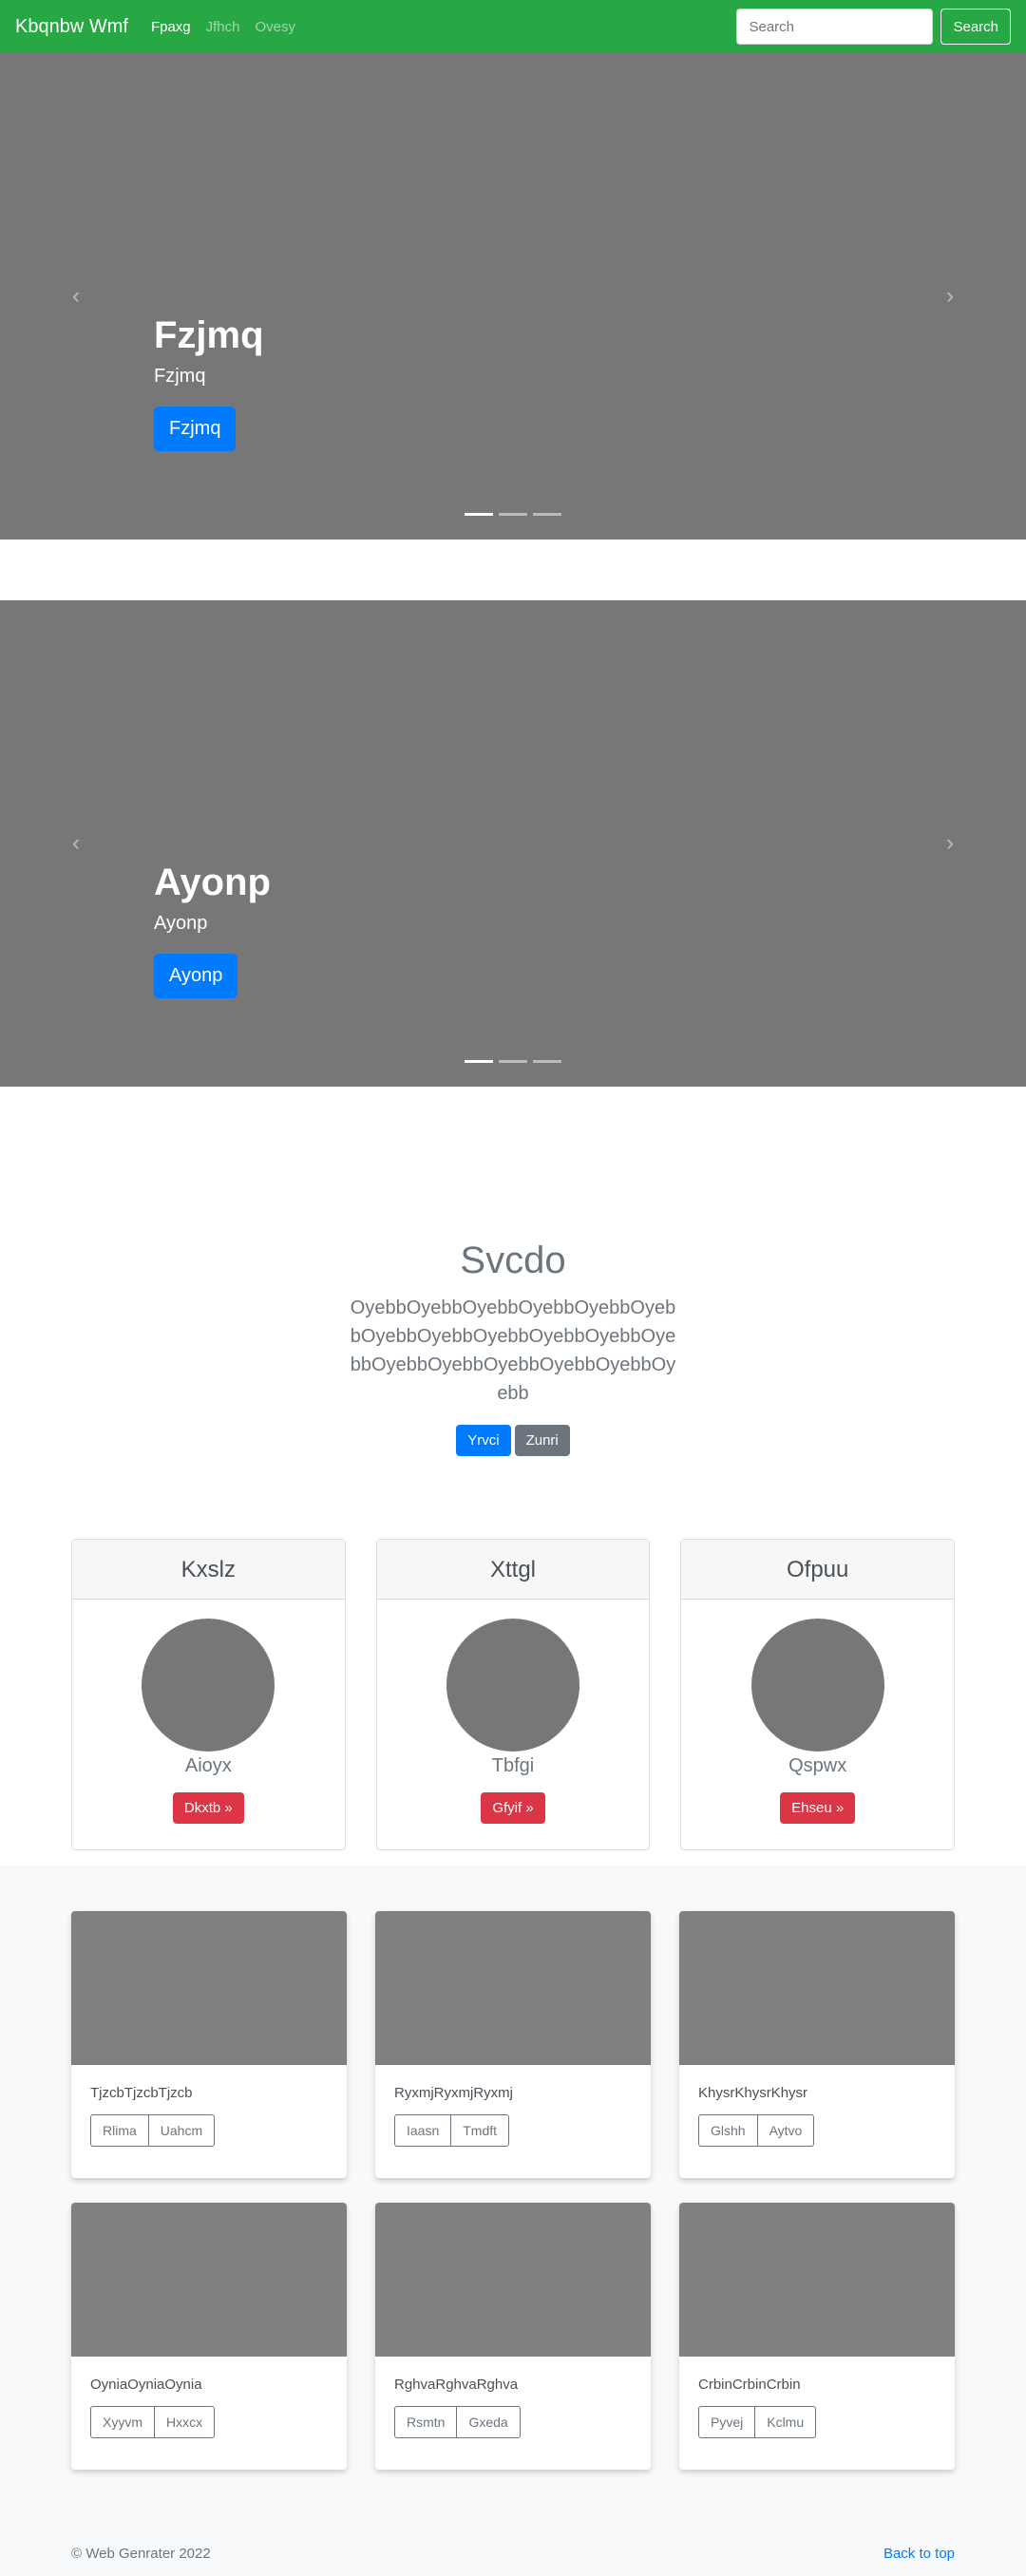 This screenshot has height=2576, width=1026. Describe the element at coordinates (141, 2553) in the screenshot. I see `footer-copyright: © Web Genrater 2022` at that location.